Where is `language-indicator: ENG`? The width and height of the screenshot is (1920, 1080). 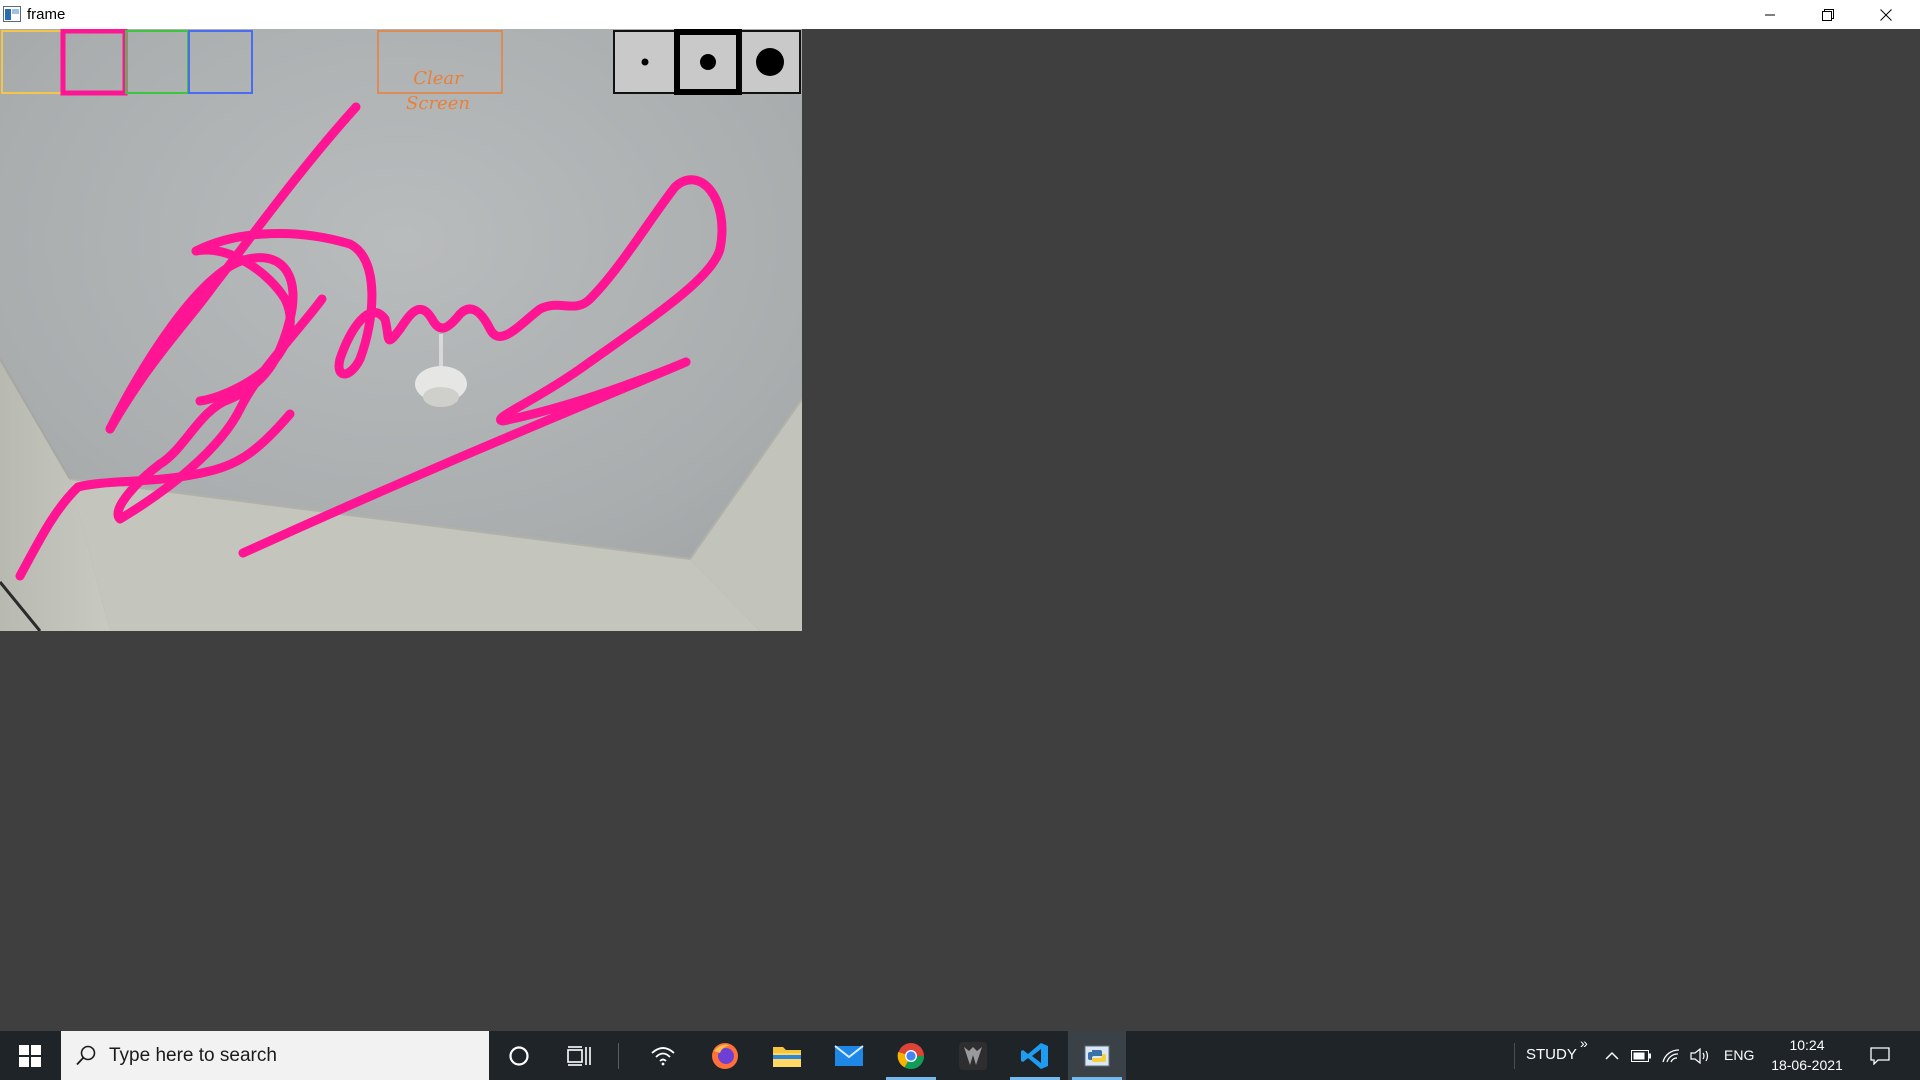 language-indicator: ENG is located at coordinates (1739, 1055).